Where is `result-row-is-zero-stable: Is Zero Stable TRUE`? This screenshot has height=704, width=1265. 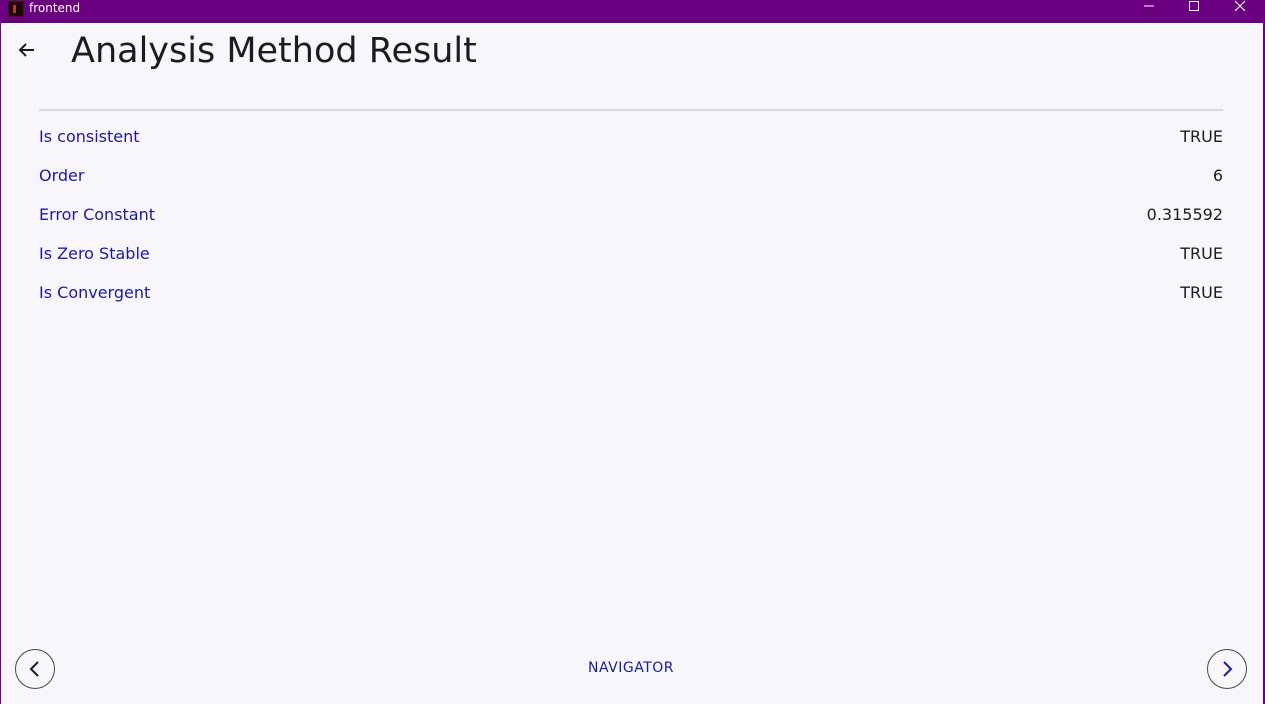
result-row-is-zero-stable: Is Zero Stable TRUE is located at coordinates (631, 255).